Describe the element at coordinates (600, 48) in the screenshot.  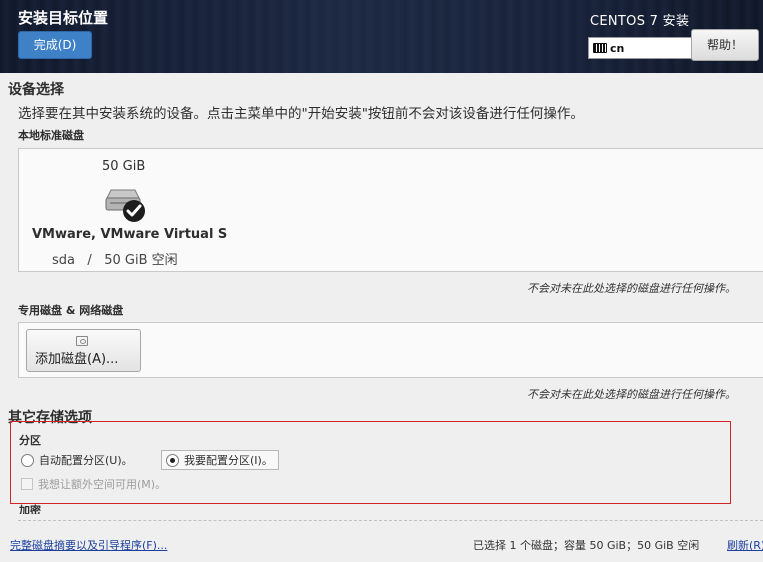
I see `keyboard-icon` at that location.